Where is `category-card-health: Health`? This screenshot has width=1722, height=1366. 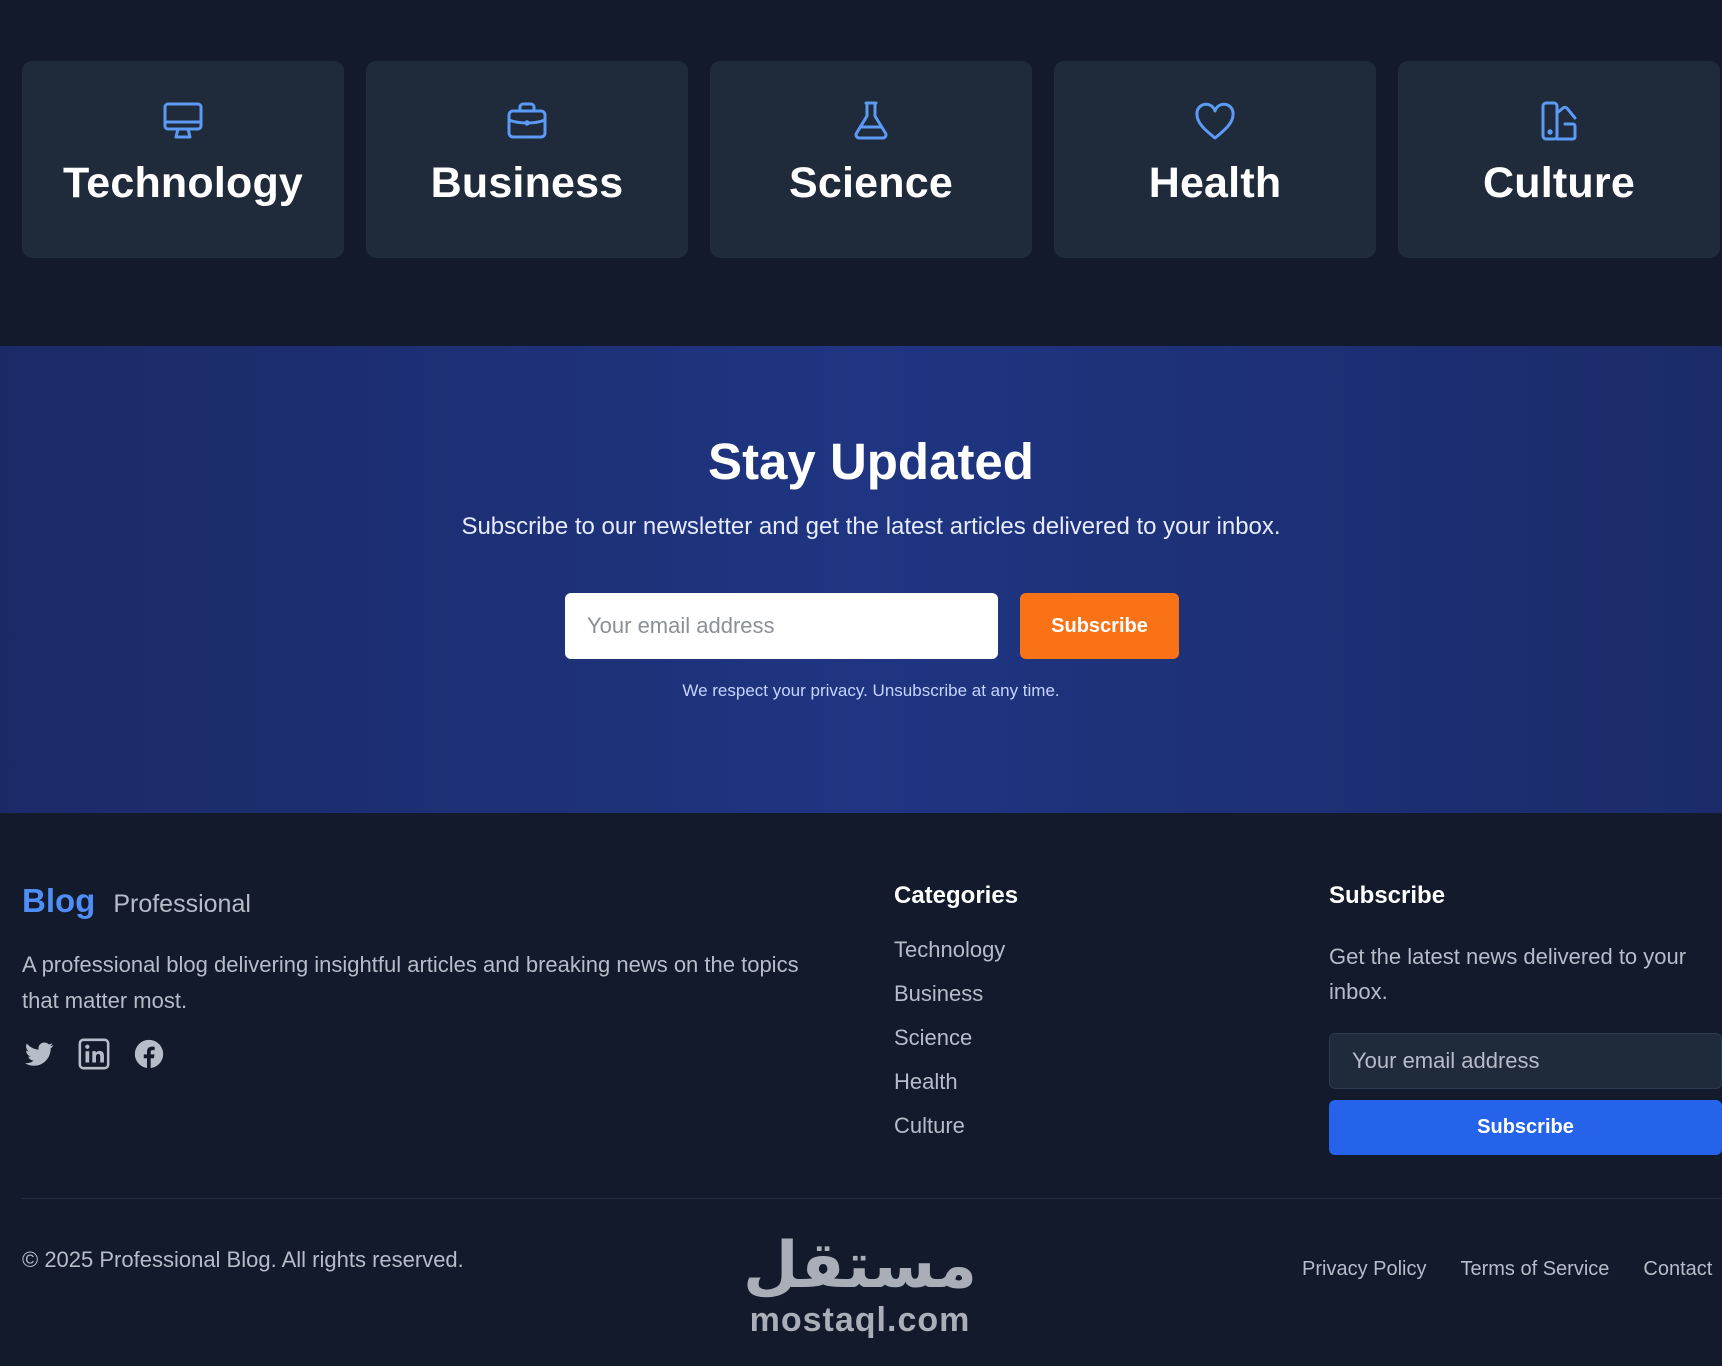 category-card-health: Health is located at coordinates (1215, 159).